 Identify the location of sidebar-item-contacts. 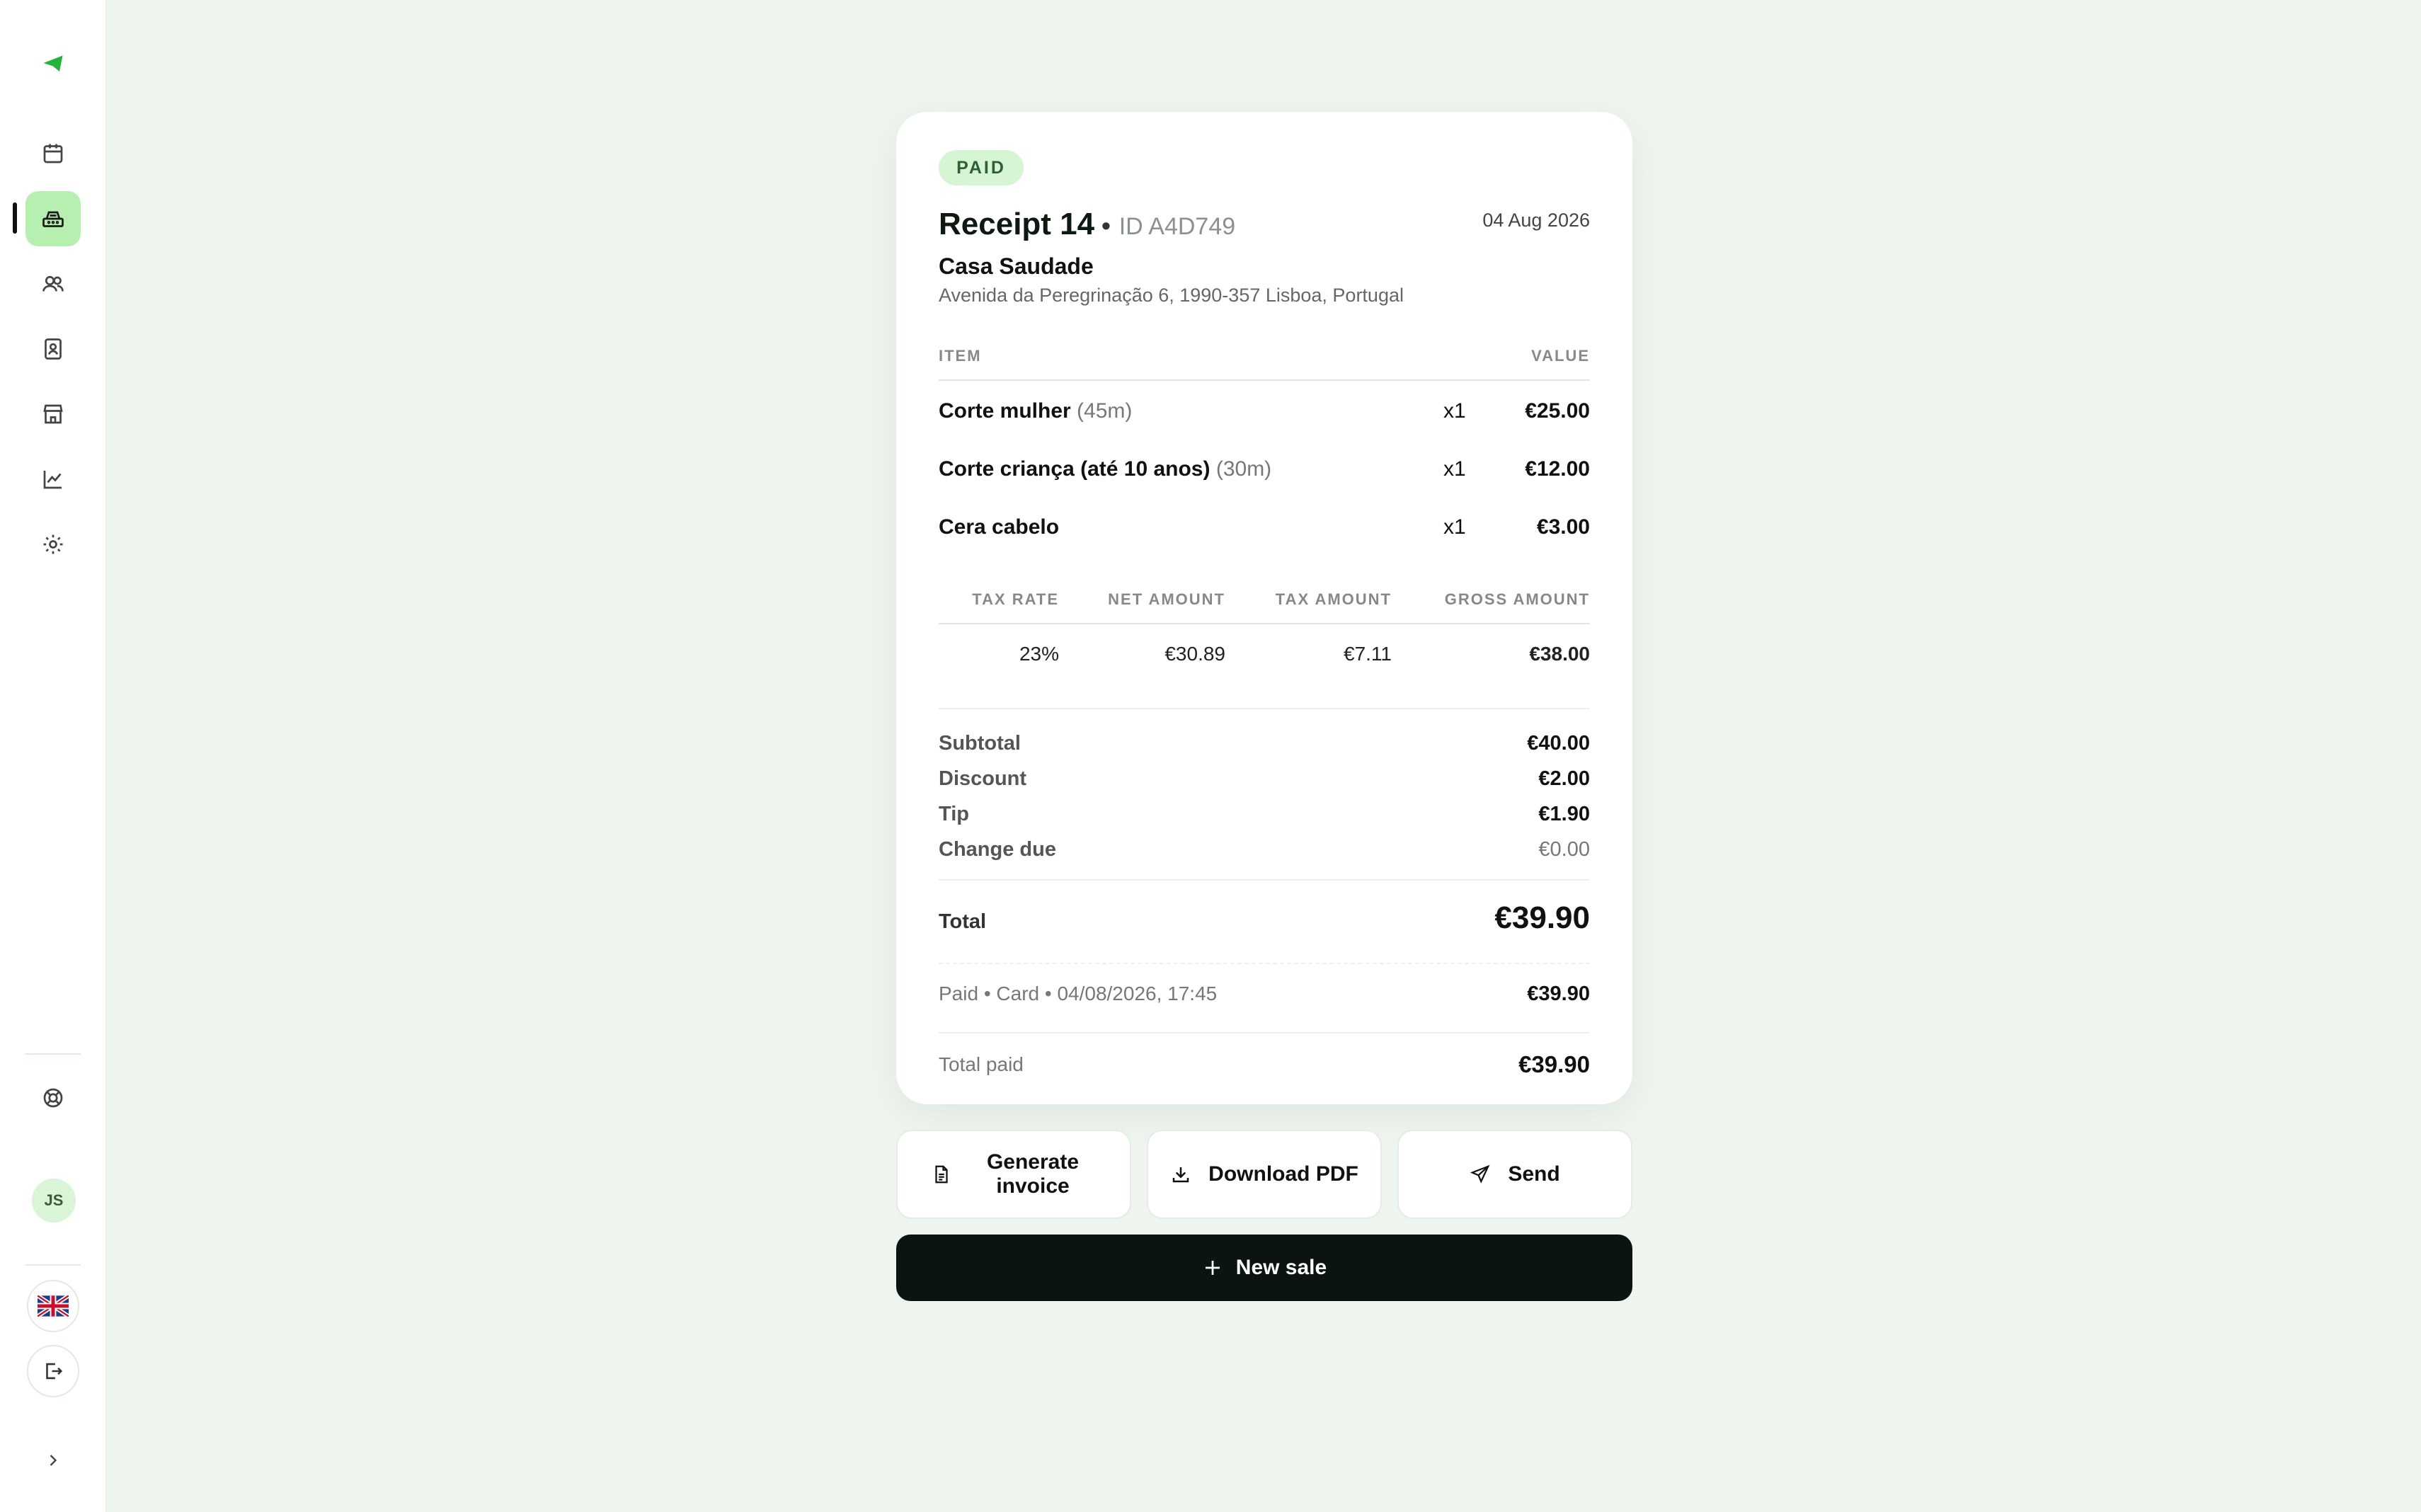
(53, 349).